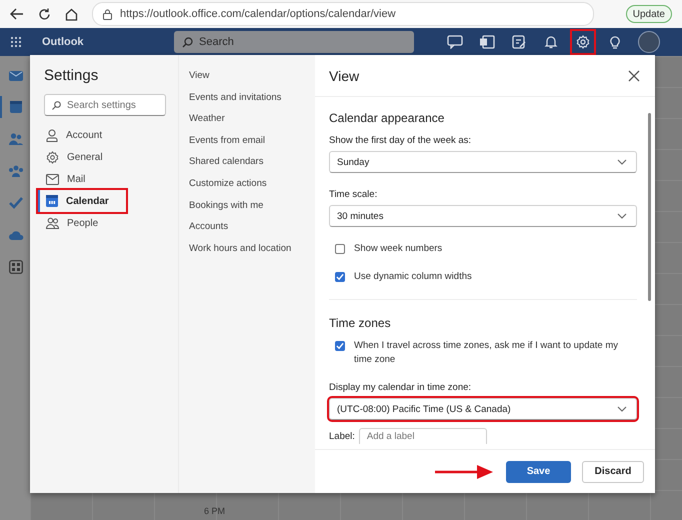 The image size is (682, 520). Describe the element at coordinates (398, 249) in the screenshot. I see `checkbox-label: Show week numbers` at that location.